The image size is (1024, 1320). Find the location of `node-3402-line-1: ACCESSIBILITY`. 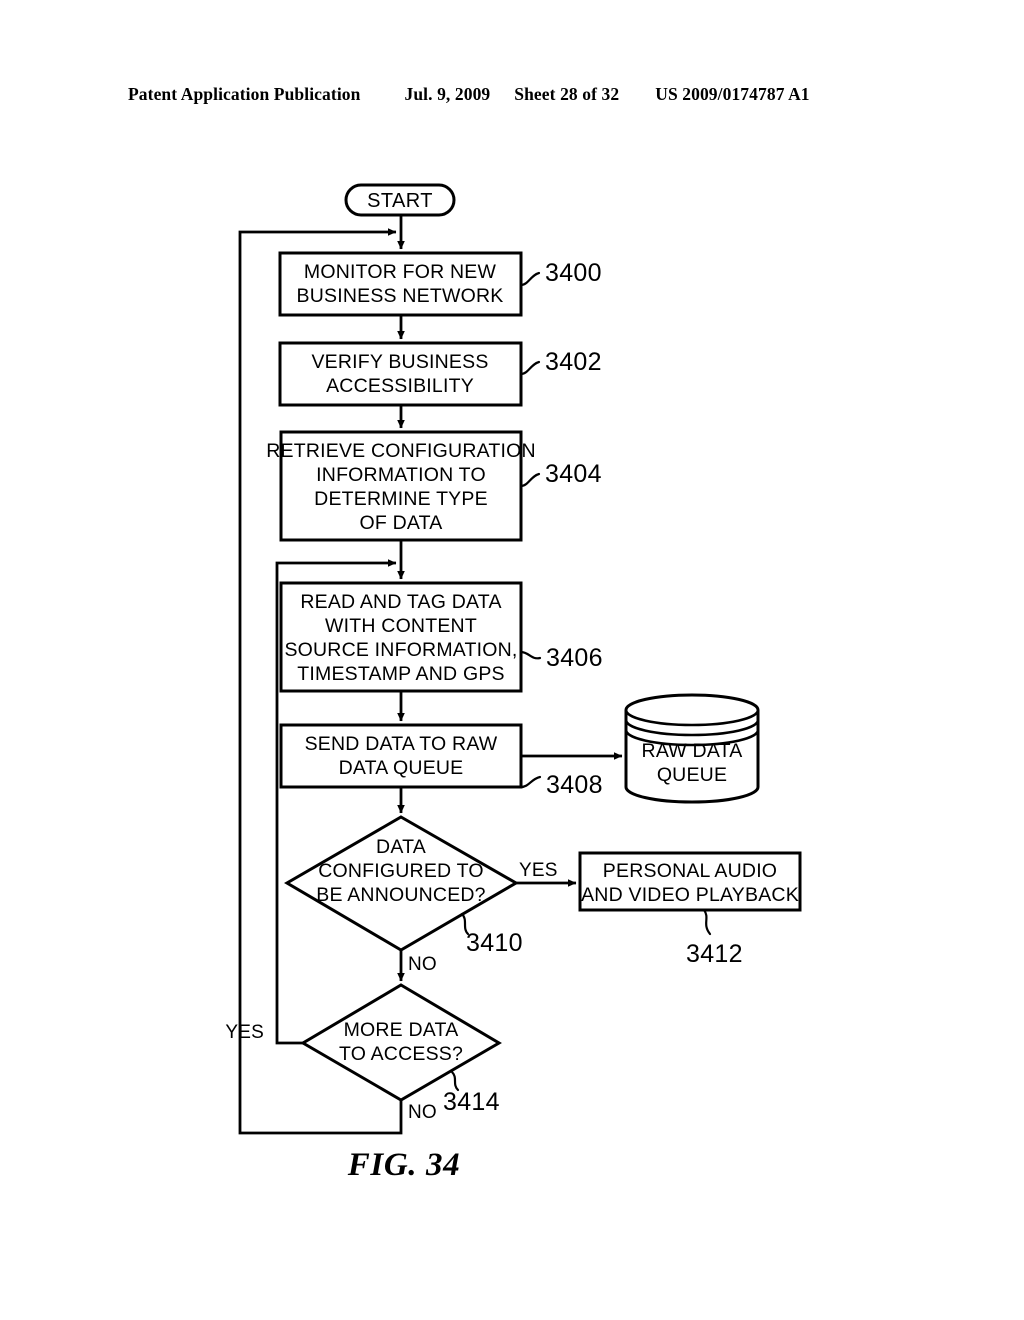

node-3402-line-1: ACCESSIBILITY is located at coordinates (400, 386).